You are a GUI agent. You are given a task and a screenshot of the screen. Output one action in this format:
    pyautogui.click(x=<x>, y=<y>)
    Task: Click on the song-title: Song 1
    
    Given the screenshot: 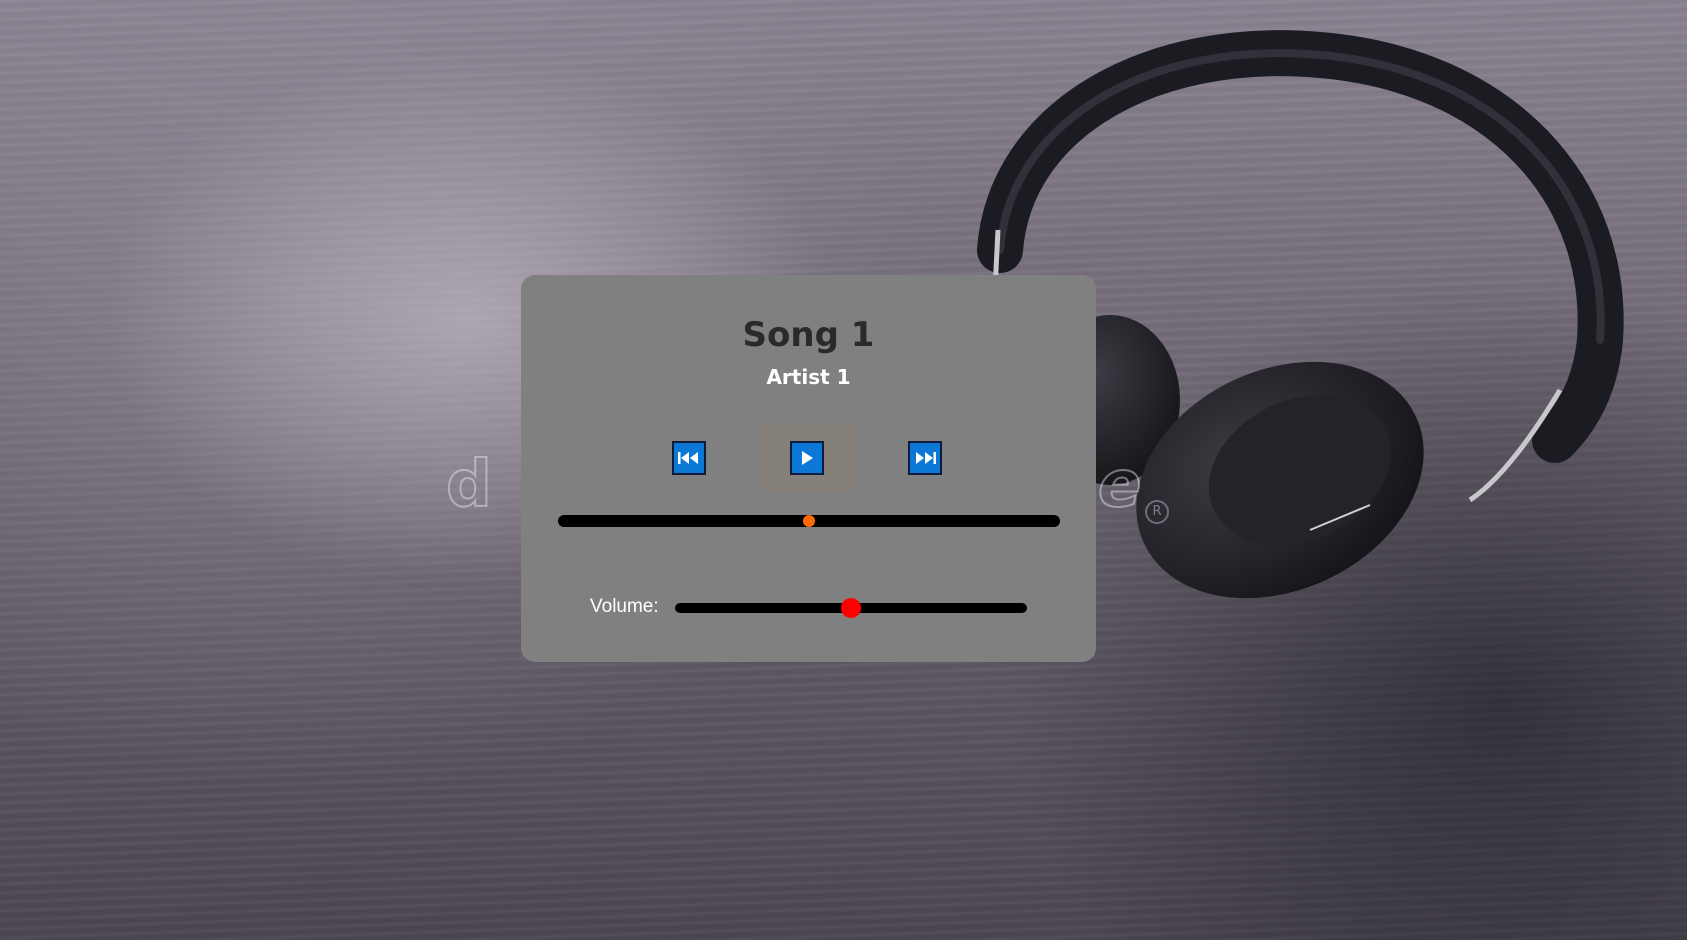 What is the action you would take?
    pyautogui.click(x=808, y=335)
    